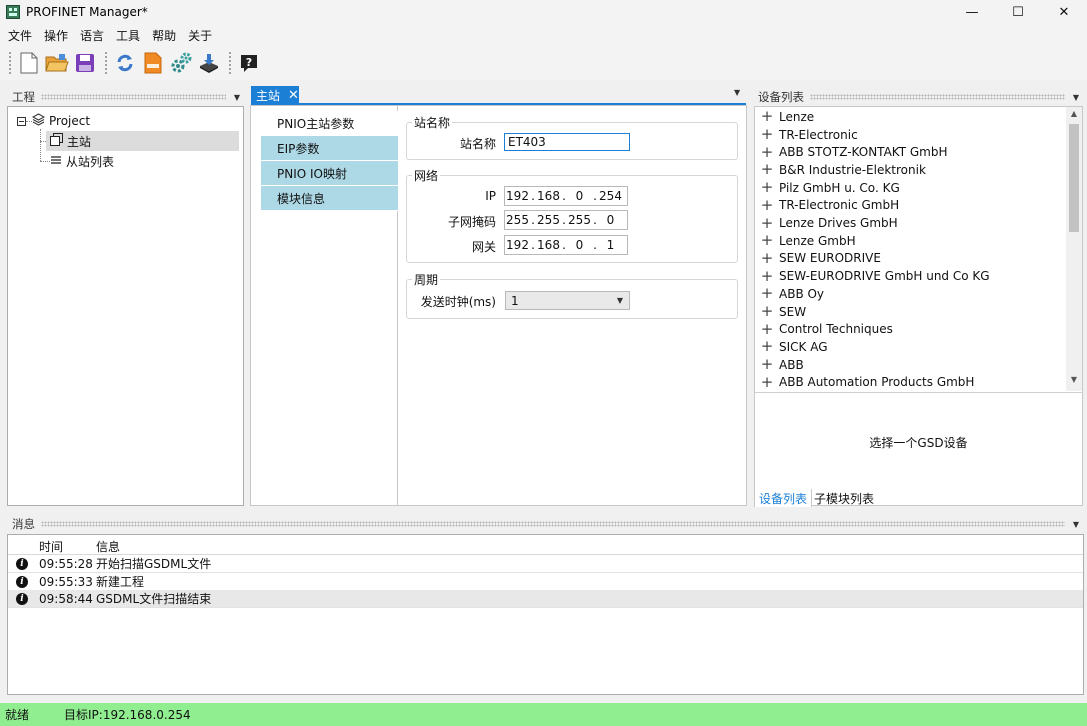 Image resolution: width=1087 pixels, height=726 pixels. I want to click on tree-collapse-icon, so click(21, 121).